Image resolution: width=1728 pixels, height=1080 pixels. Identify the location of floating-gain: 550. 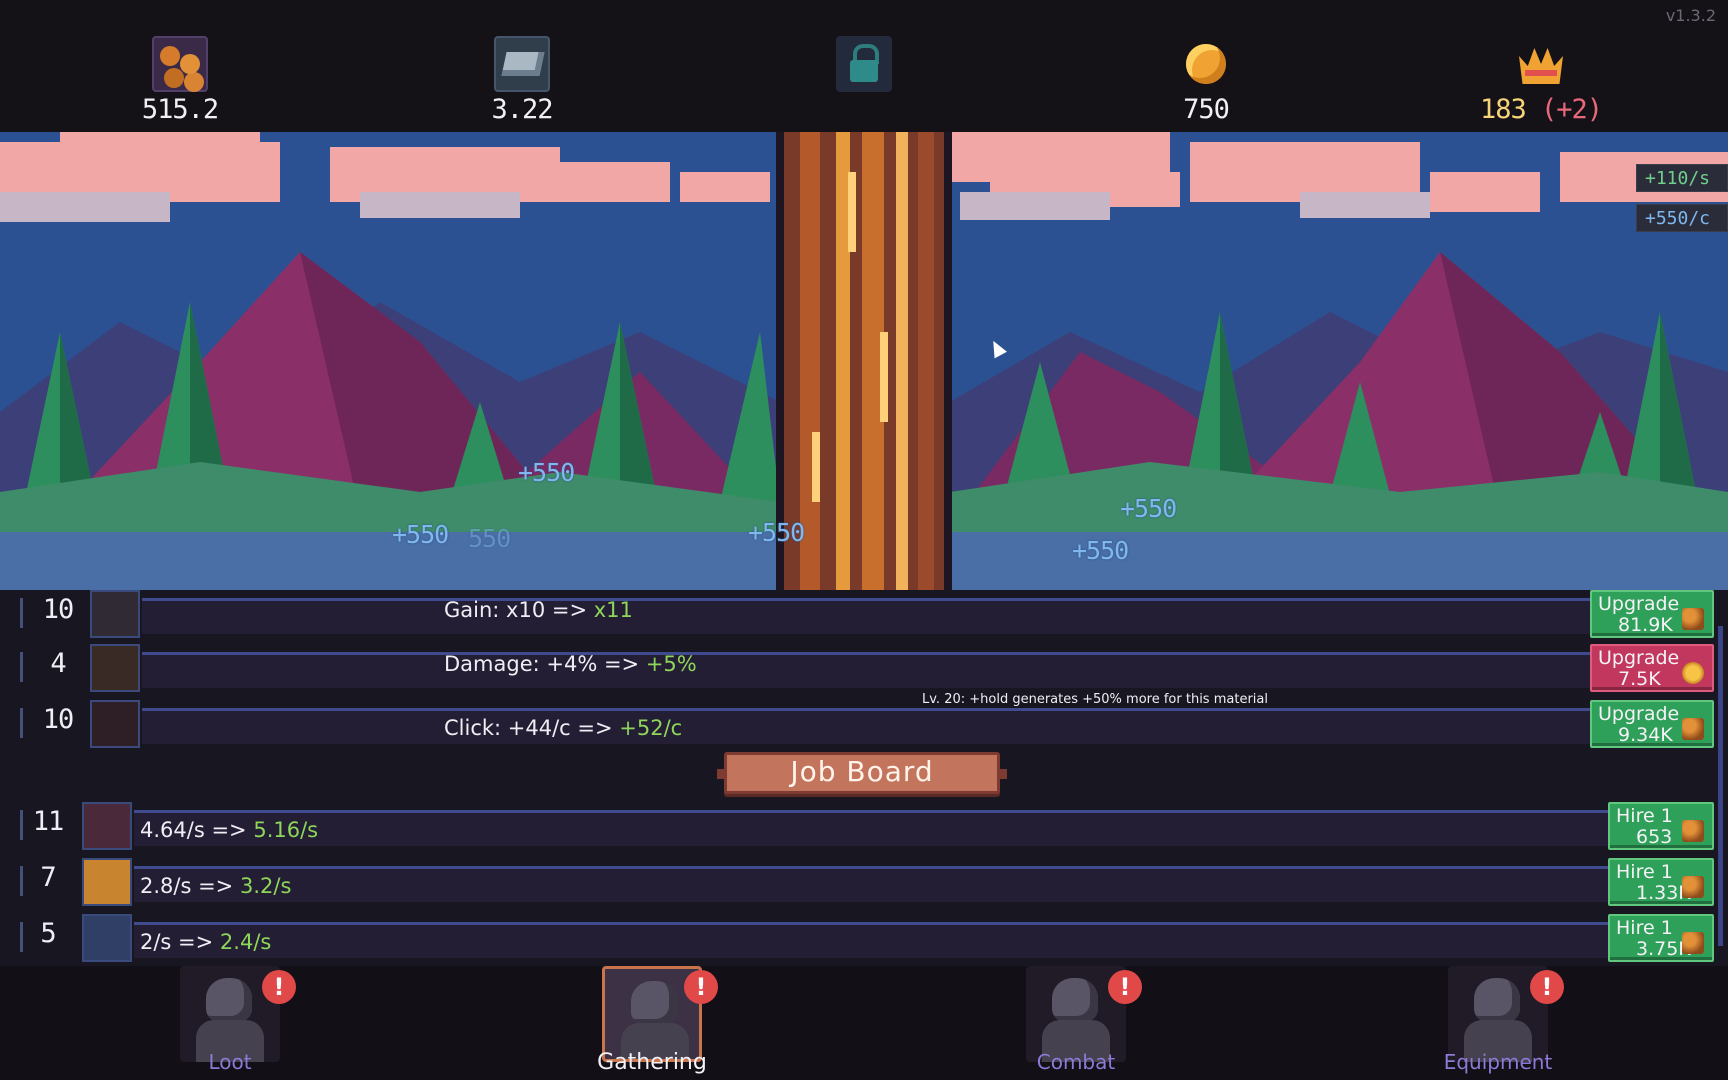
(489, 538).